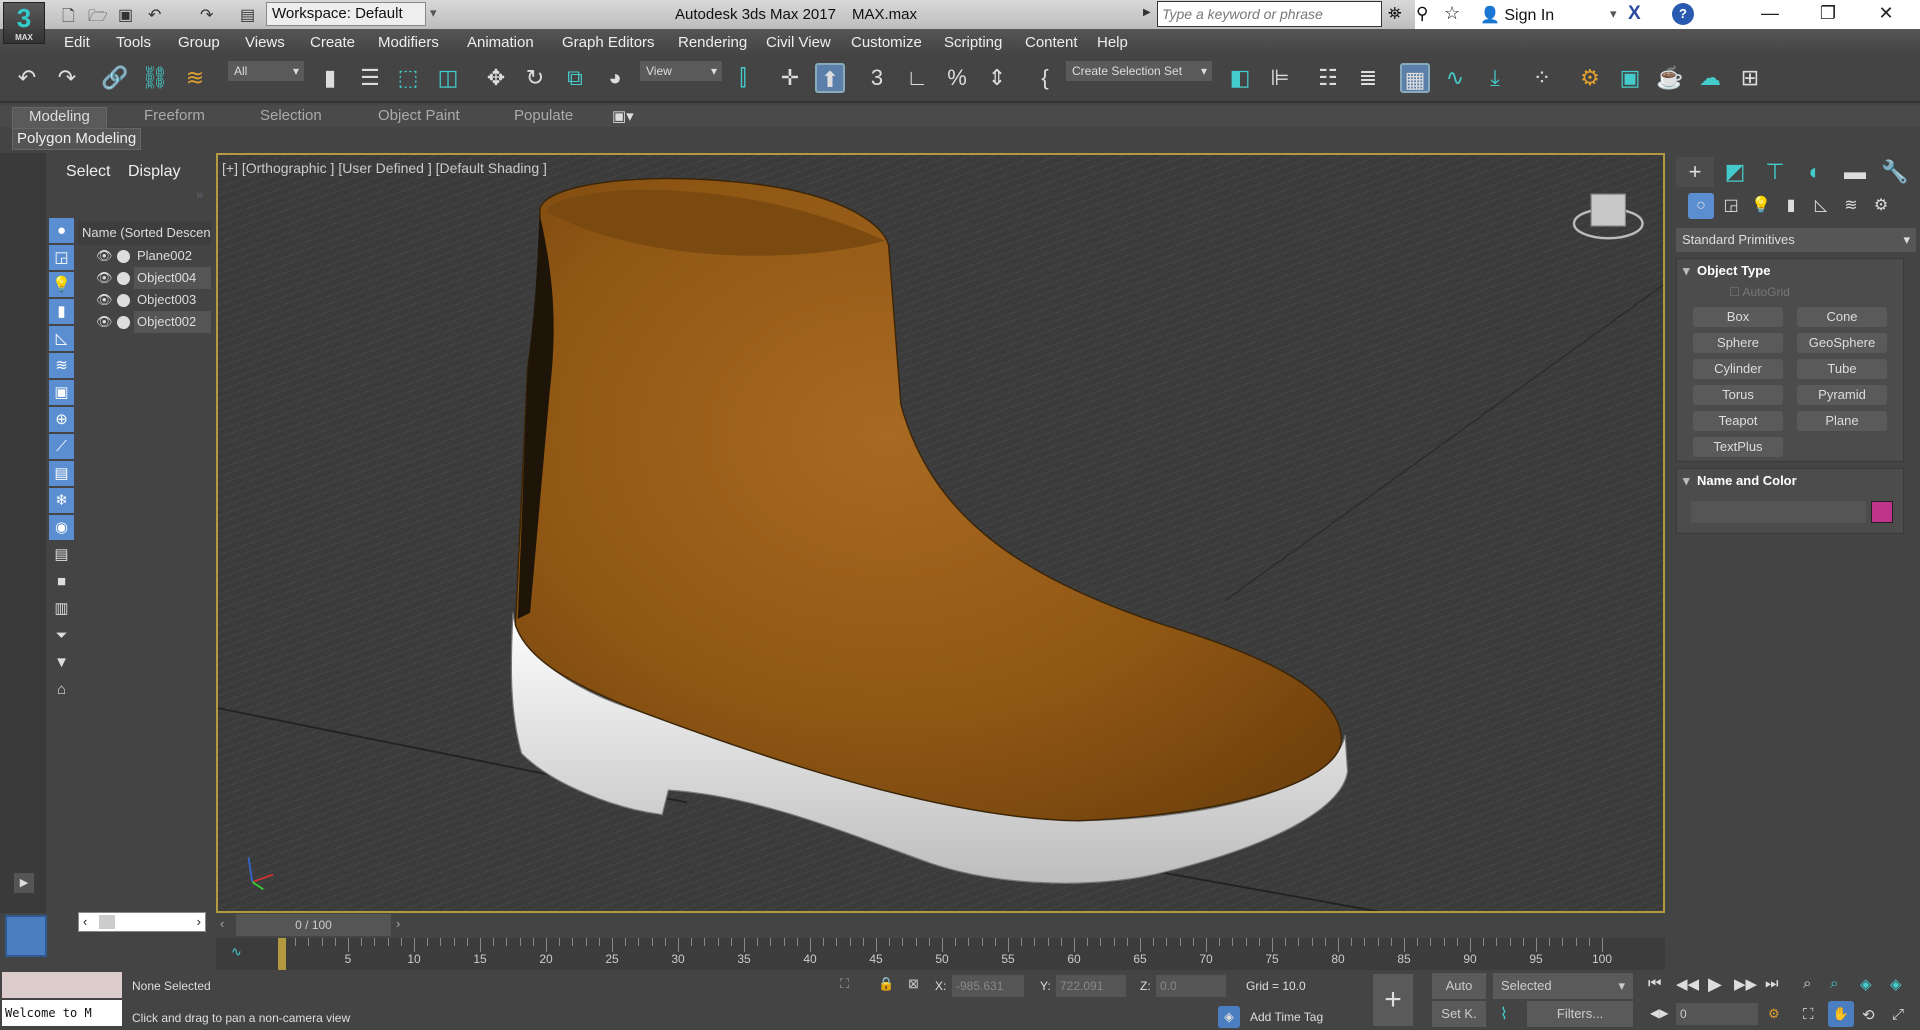 Image resolution: width=1920 pixels, height=1030 pixels. What do you see at coordinates (844, 984) in the screenshot?
I see `isolate-selection-icon: ⛶` at bounding box center [844, 984].